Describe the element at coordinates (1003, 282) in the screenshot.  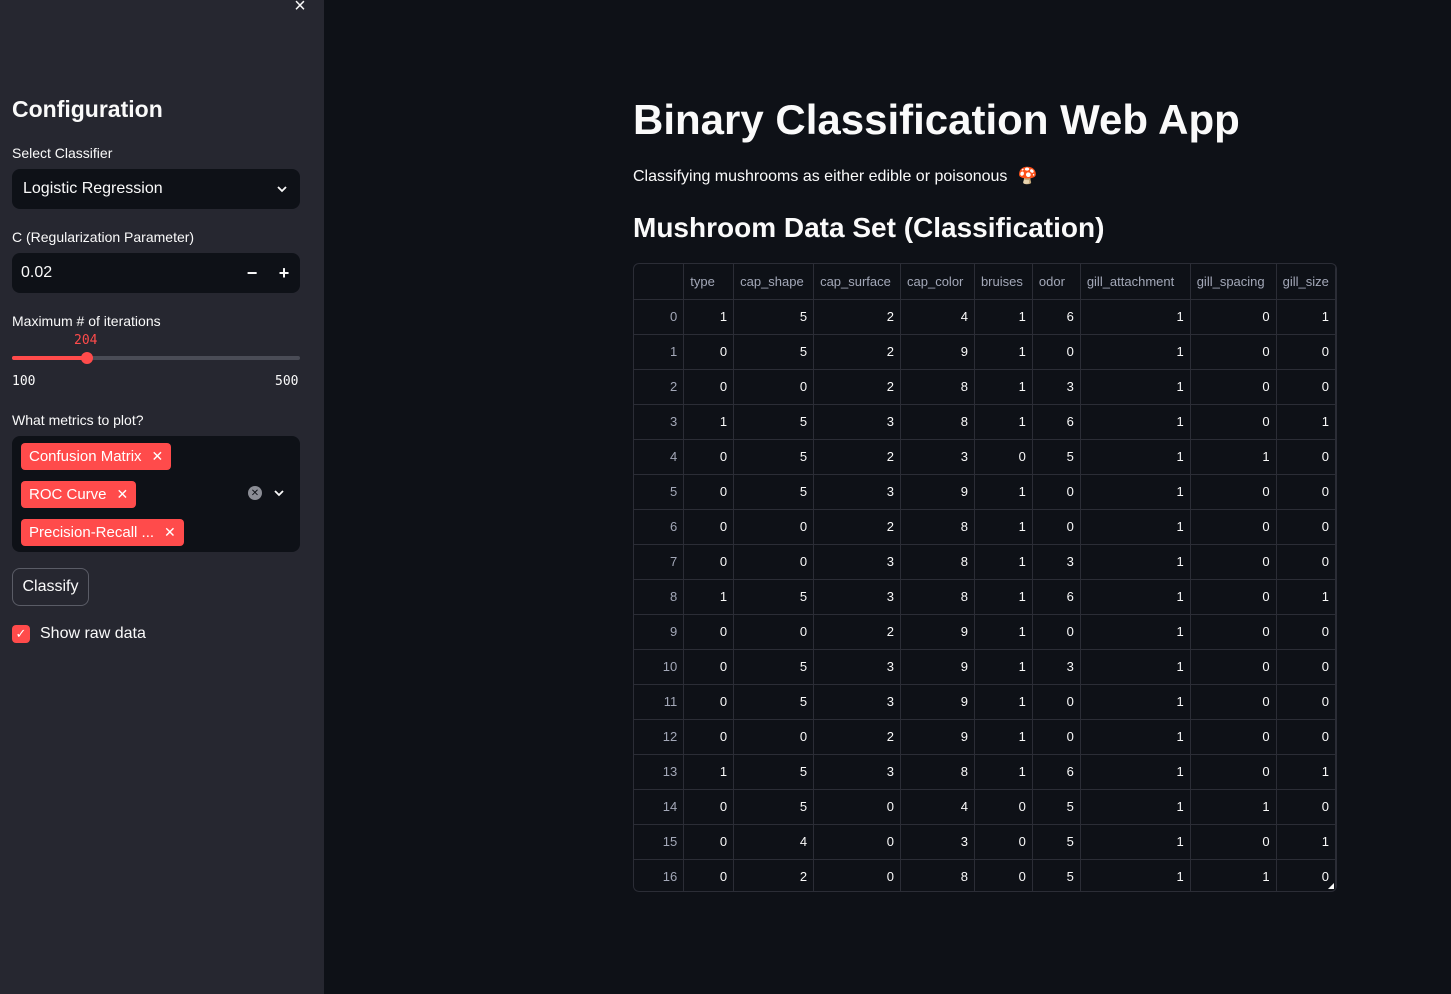
I see `column-header: bruises` at that location.